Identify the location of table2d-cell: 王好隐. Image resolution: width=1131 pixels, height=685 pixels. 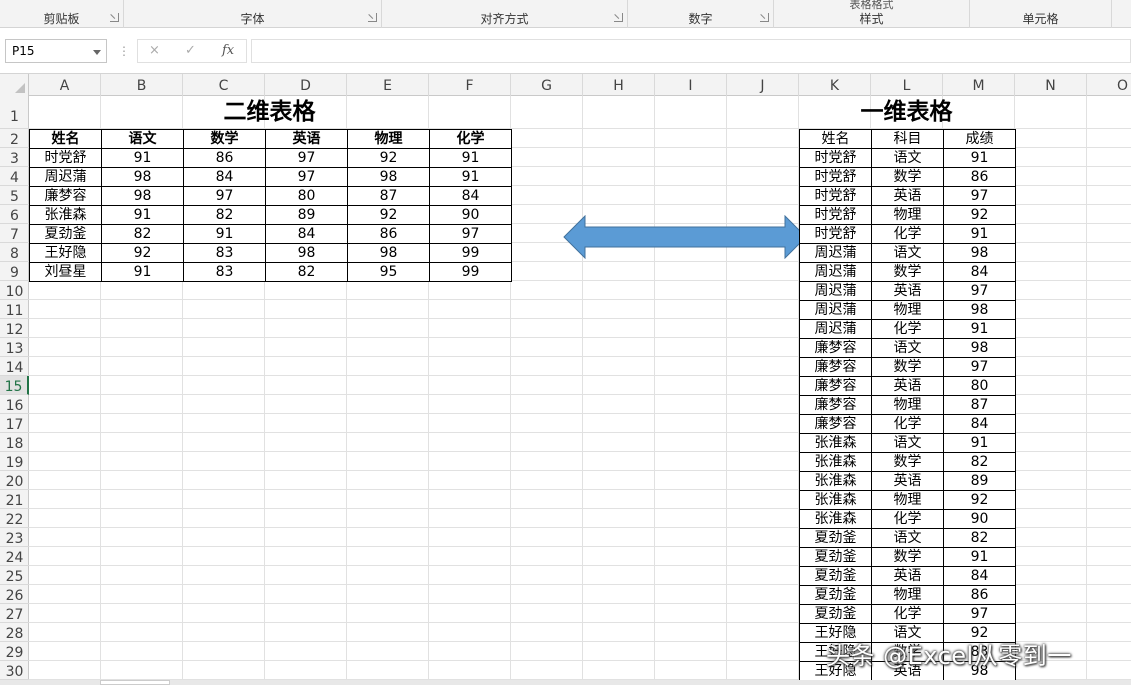
(65, 253).